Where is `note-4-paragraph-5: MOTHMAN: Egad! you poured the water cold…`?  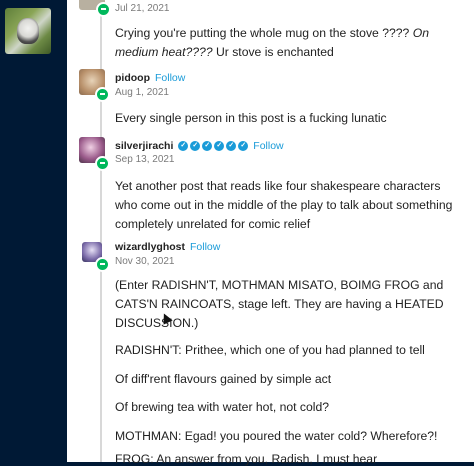
note-4-paragraph-5: MOTHMAN: Egad! you poured the water cold… is located at coordinates (276, 436).